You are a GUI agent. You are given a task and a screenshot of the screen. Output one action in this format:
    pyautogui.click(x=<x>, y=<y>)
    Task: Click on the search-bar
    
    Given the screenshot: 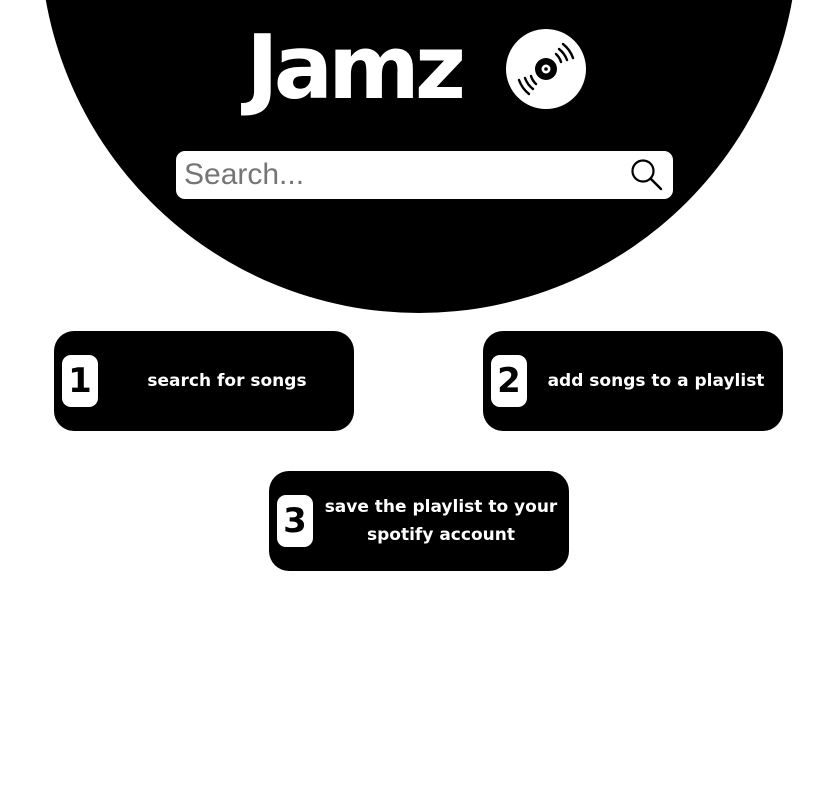 What is the action you would take?
    pyautogui.click(x=424, y=175)
    